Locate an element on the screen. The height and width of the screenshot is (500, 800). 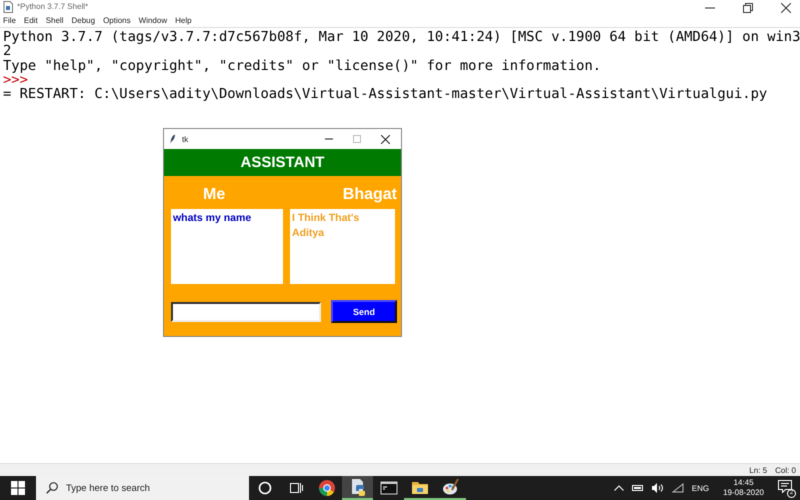
send-button: Send is located at coordinates (364, 311).